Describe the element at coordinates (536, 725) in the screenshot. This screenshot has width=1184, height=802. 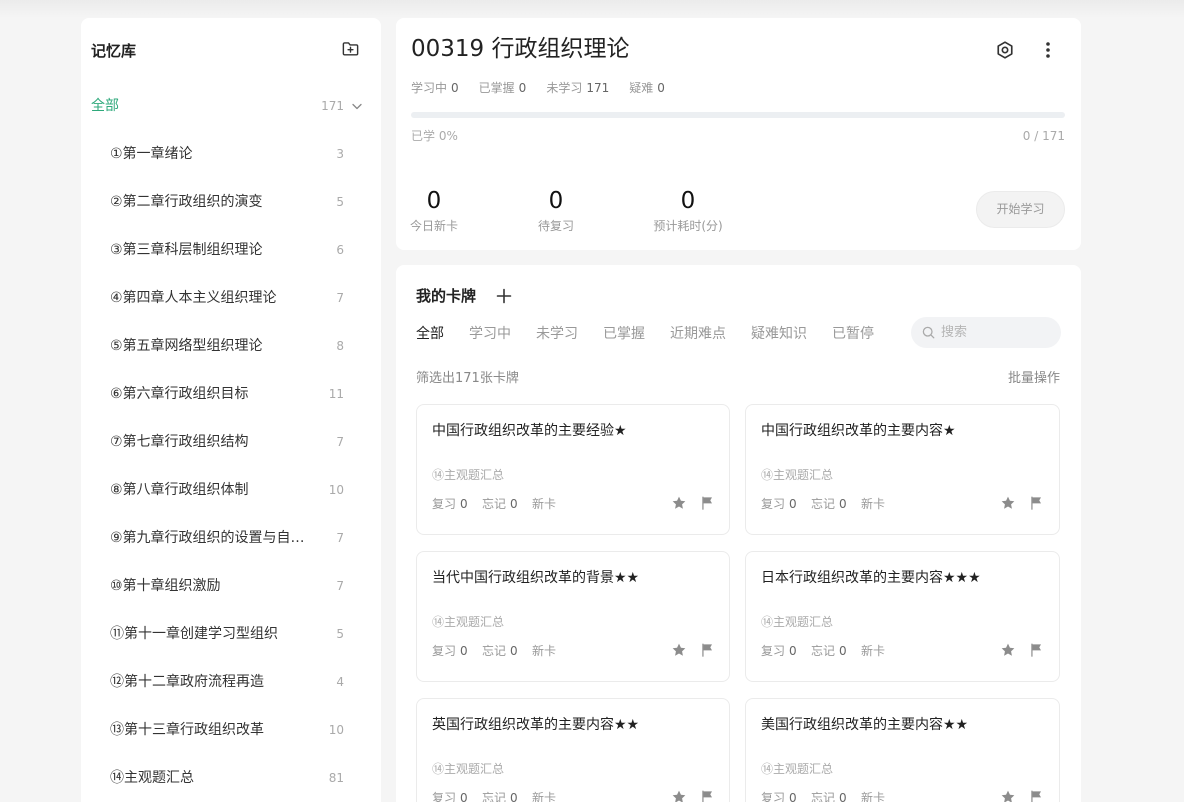
I see `card-title: 英国行政组织改革的主要内容★★` at that location.